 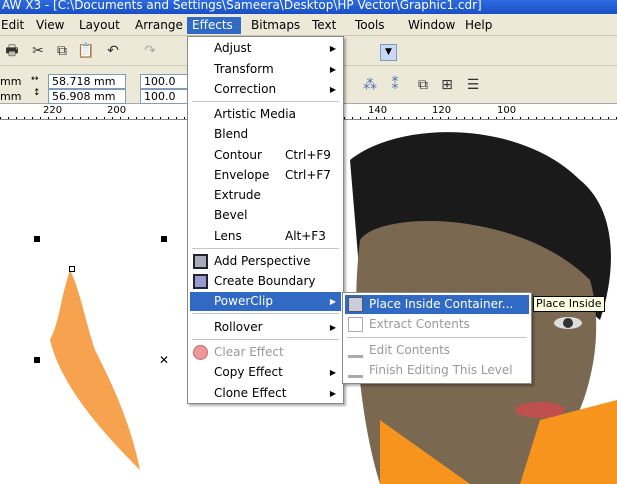 I want to click on extract-icon, so click(x=355, y=324).